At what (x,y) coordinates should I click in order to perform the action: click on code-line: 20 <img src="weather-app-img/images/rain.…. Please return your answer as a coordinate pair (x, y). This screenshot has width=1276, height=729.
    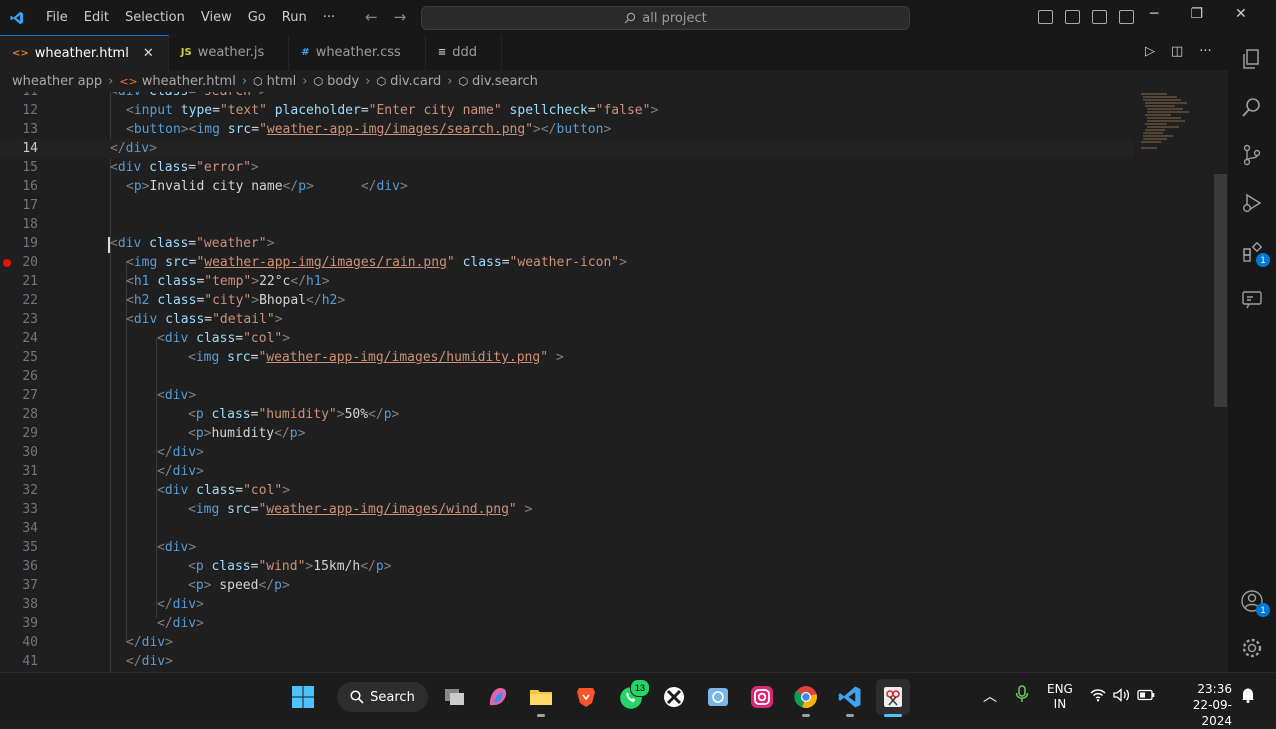
    Looking at the image, I should click on (324, 262).